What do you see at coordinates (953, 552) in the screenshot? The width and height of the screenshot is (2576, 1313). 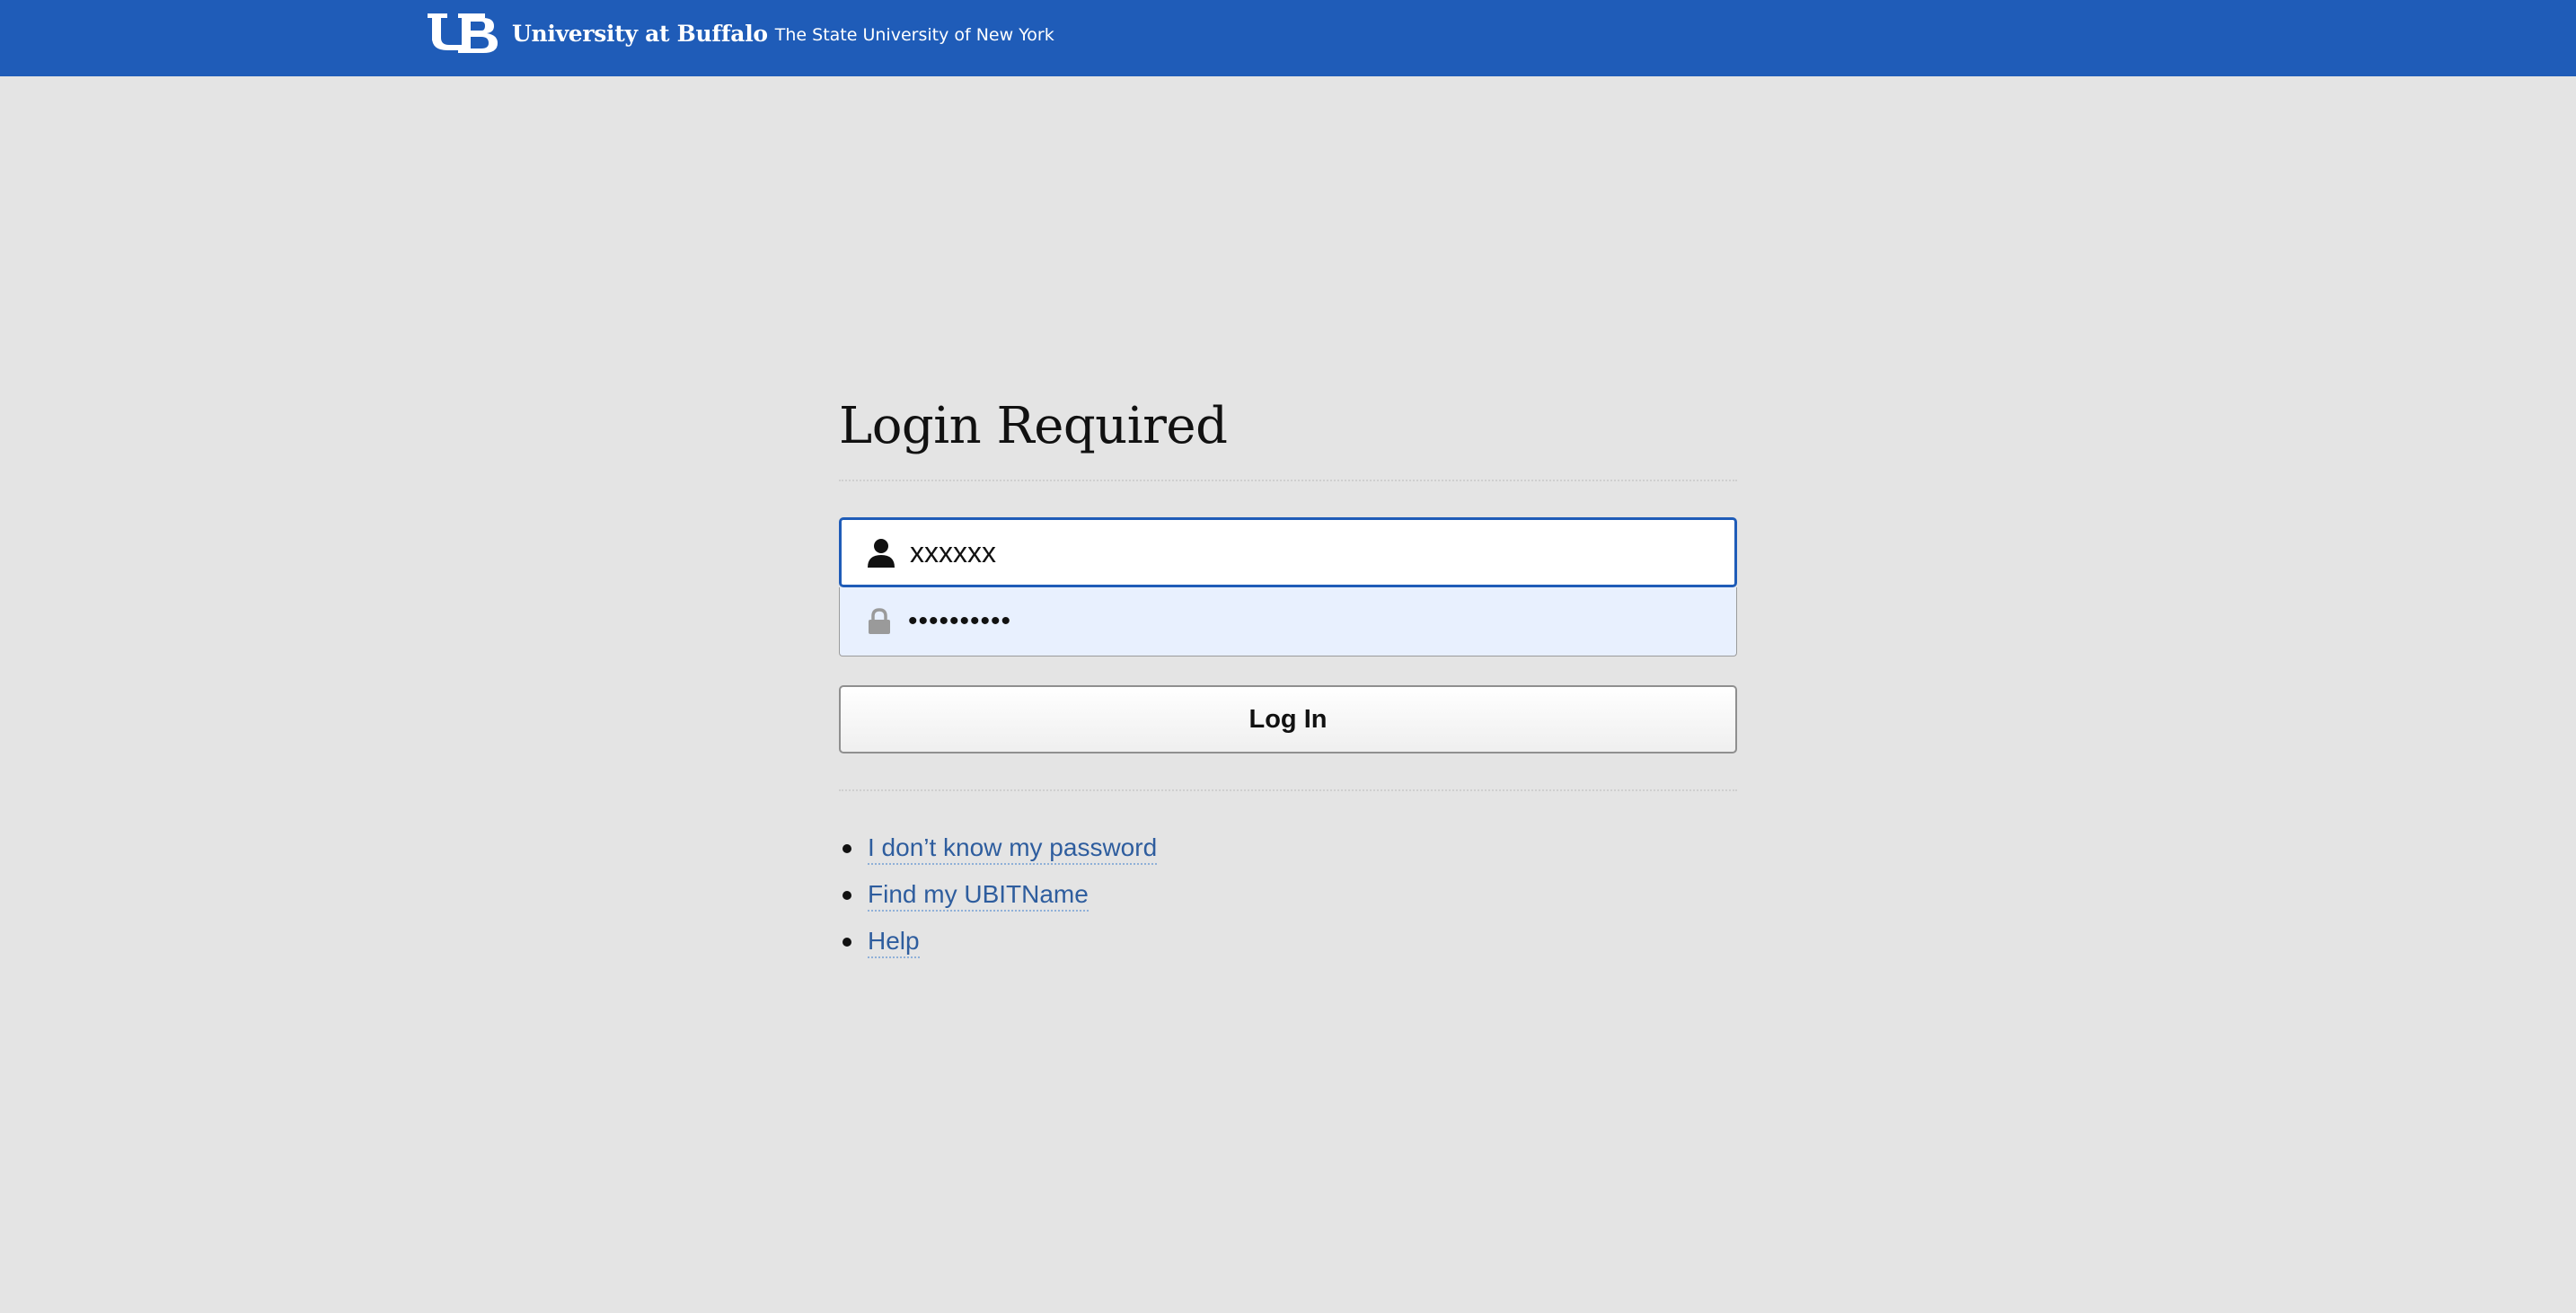 I see `username-value: xxxxxx` at bounding box center [953, 552].